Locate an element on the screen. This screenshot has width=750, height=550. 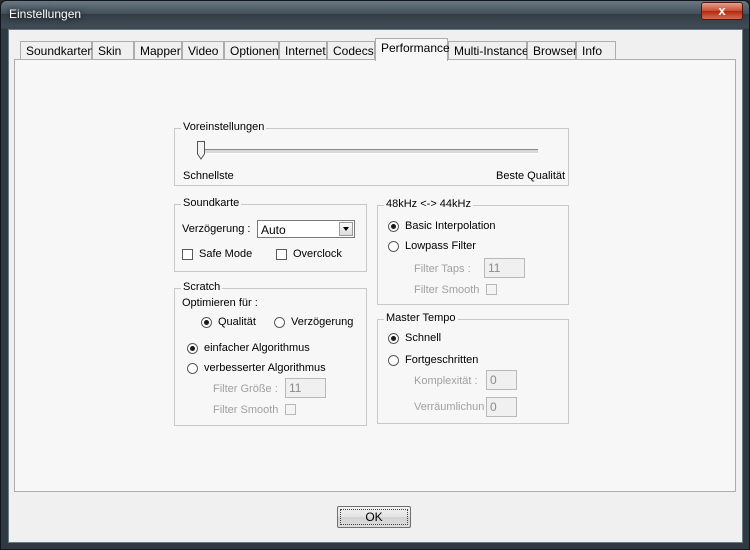
complexity-label: Komplexität : is located at coordinates (446, 381).